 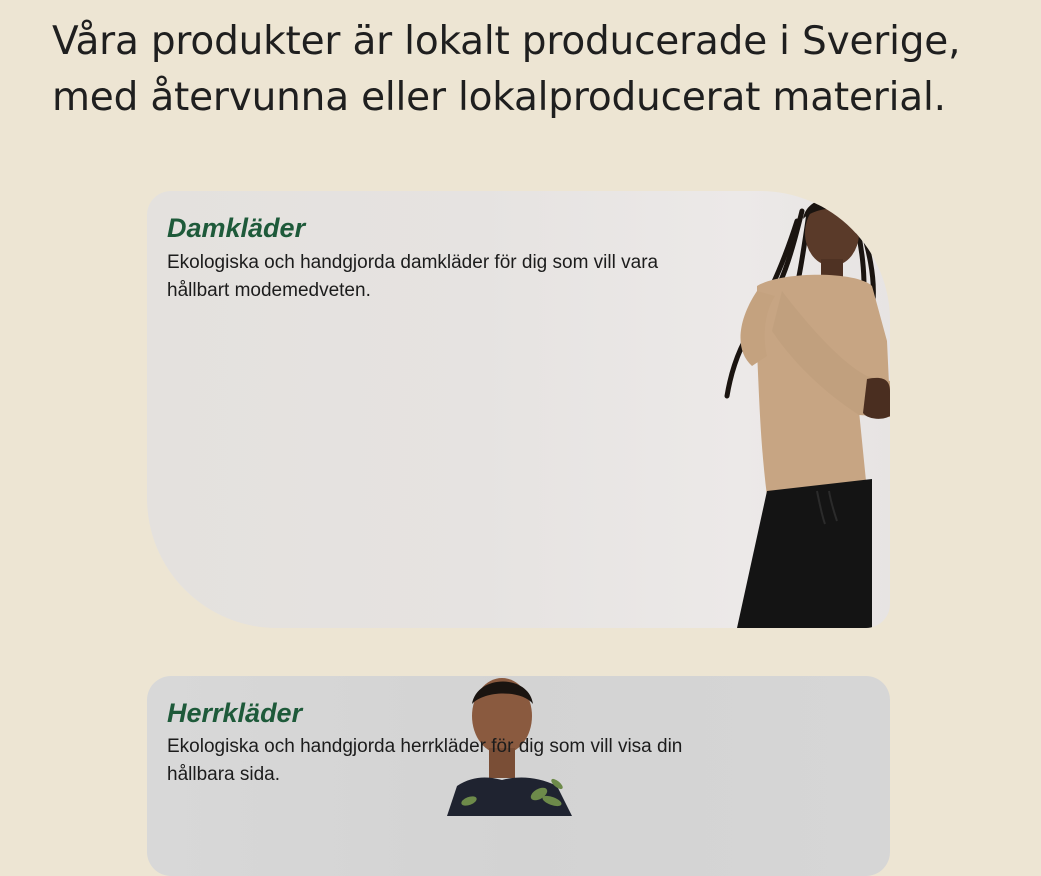 What do you see at coordinates (234, 713) in the screenshot?
I see `category-title-men: Herrkläder` at bounding box center [234, 713].